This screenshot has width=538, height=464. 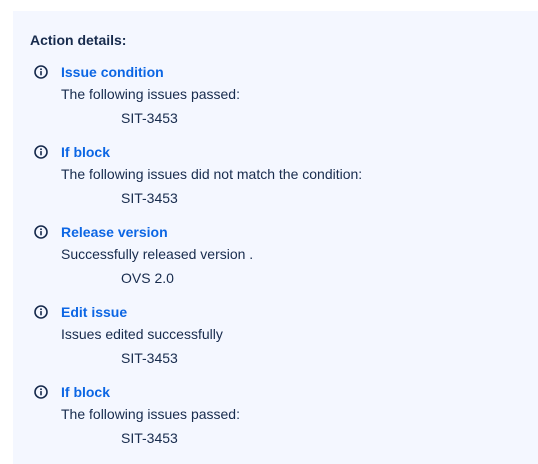 What do you see at coordinates (94, 312) in the screenshot?
I see `entry-title-link: Edit issue` at bounding box center [94, 312].